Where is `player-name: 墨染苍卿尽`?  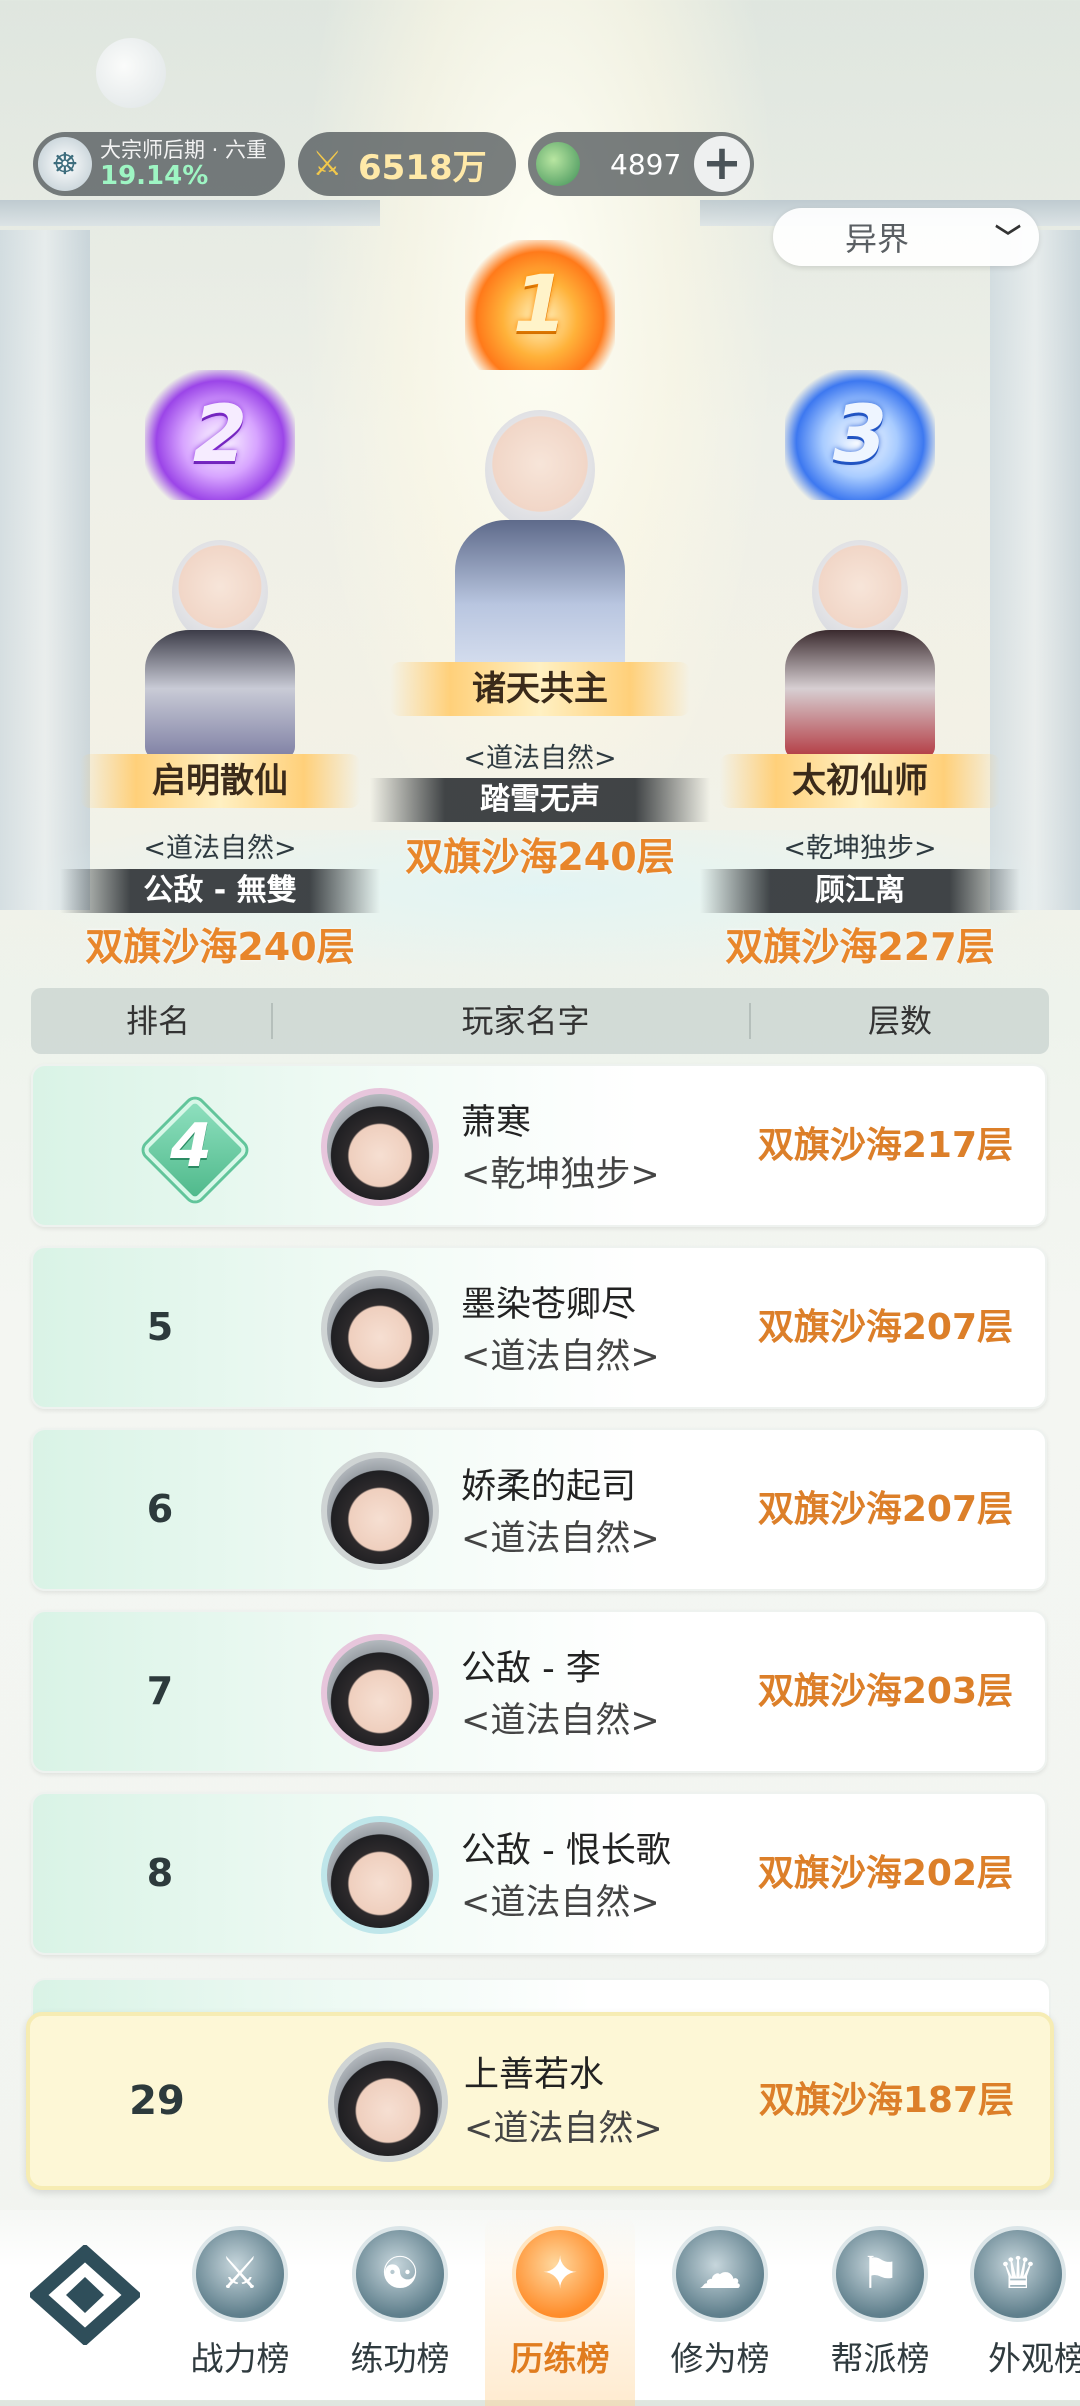 player-name: 墨染苍卿尽 is located at coordinates (549, 1305).